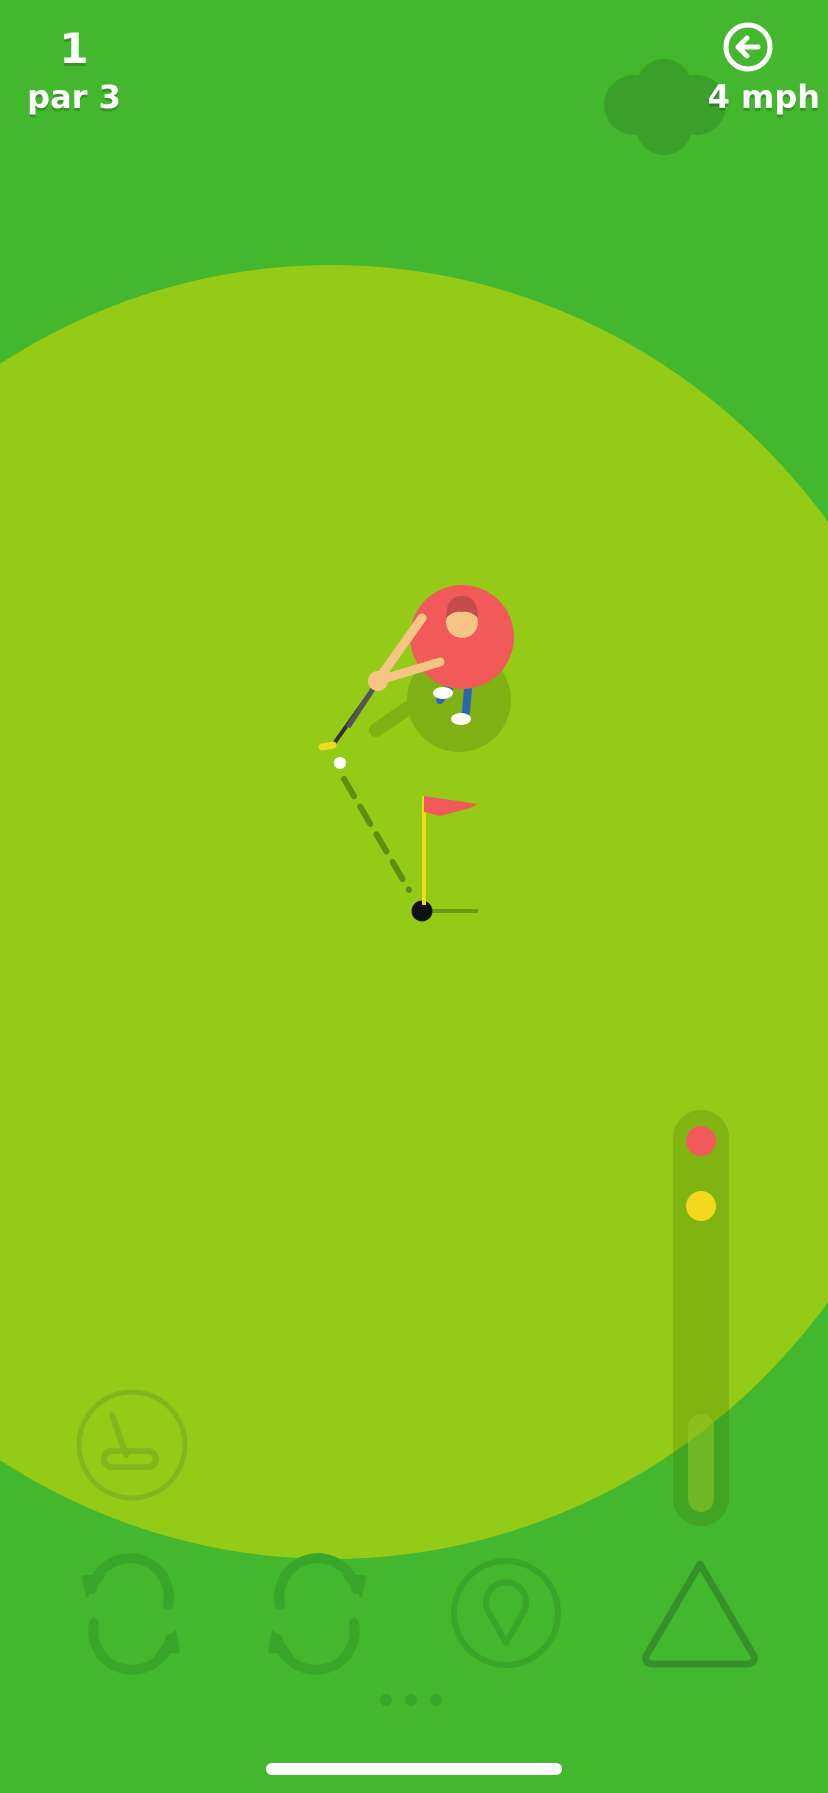 This screenshot has width=828, height=1793. Describe the element at coordinates (763, 97) in the screenshot. I see `wind-speed: 4 mph` at that location.